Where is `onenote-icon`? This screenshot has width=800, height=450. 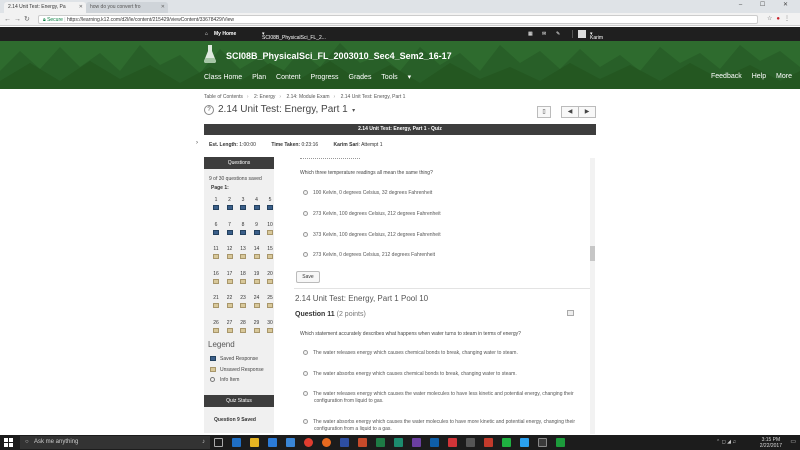
onenote-icon is located at coordinates (416, 442).